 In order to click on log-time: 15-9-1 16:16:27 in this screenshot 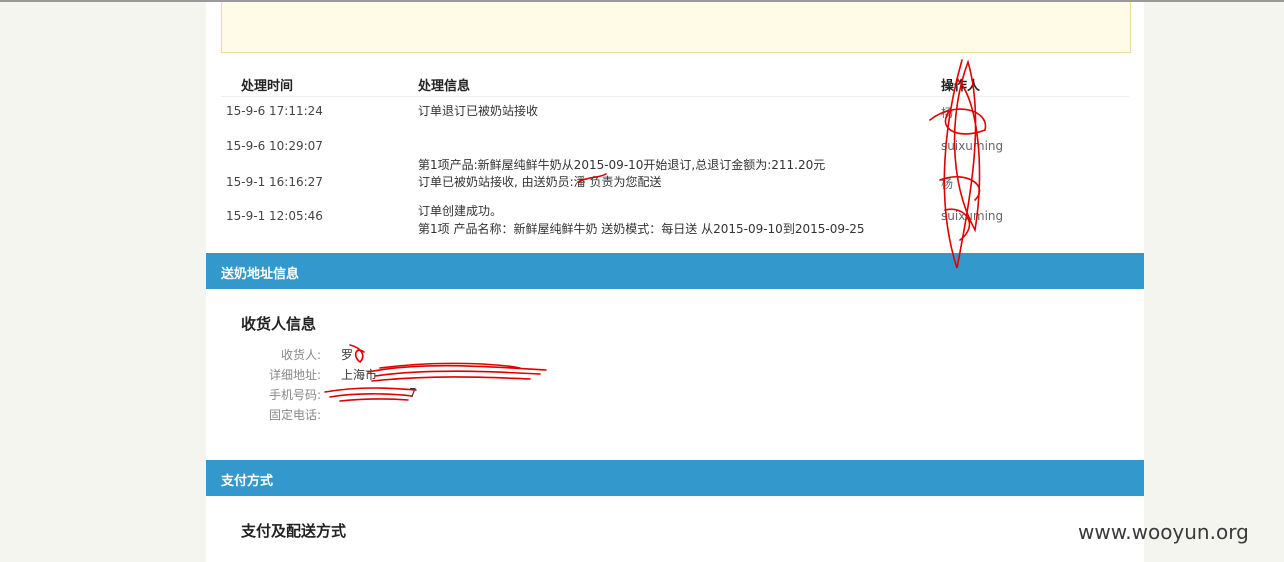, I will do `click(274, 182)`.